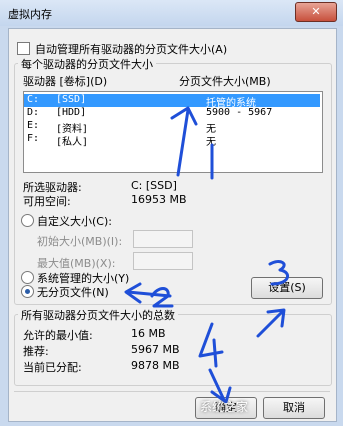 The image size is (343, 426). What do you see at coordinates (163, 261) in the screenshot?
I see `max-size-input` at bounding box center [163, 261].